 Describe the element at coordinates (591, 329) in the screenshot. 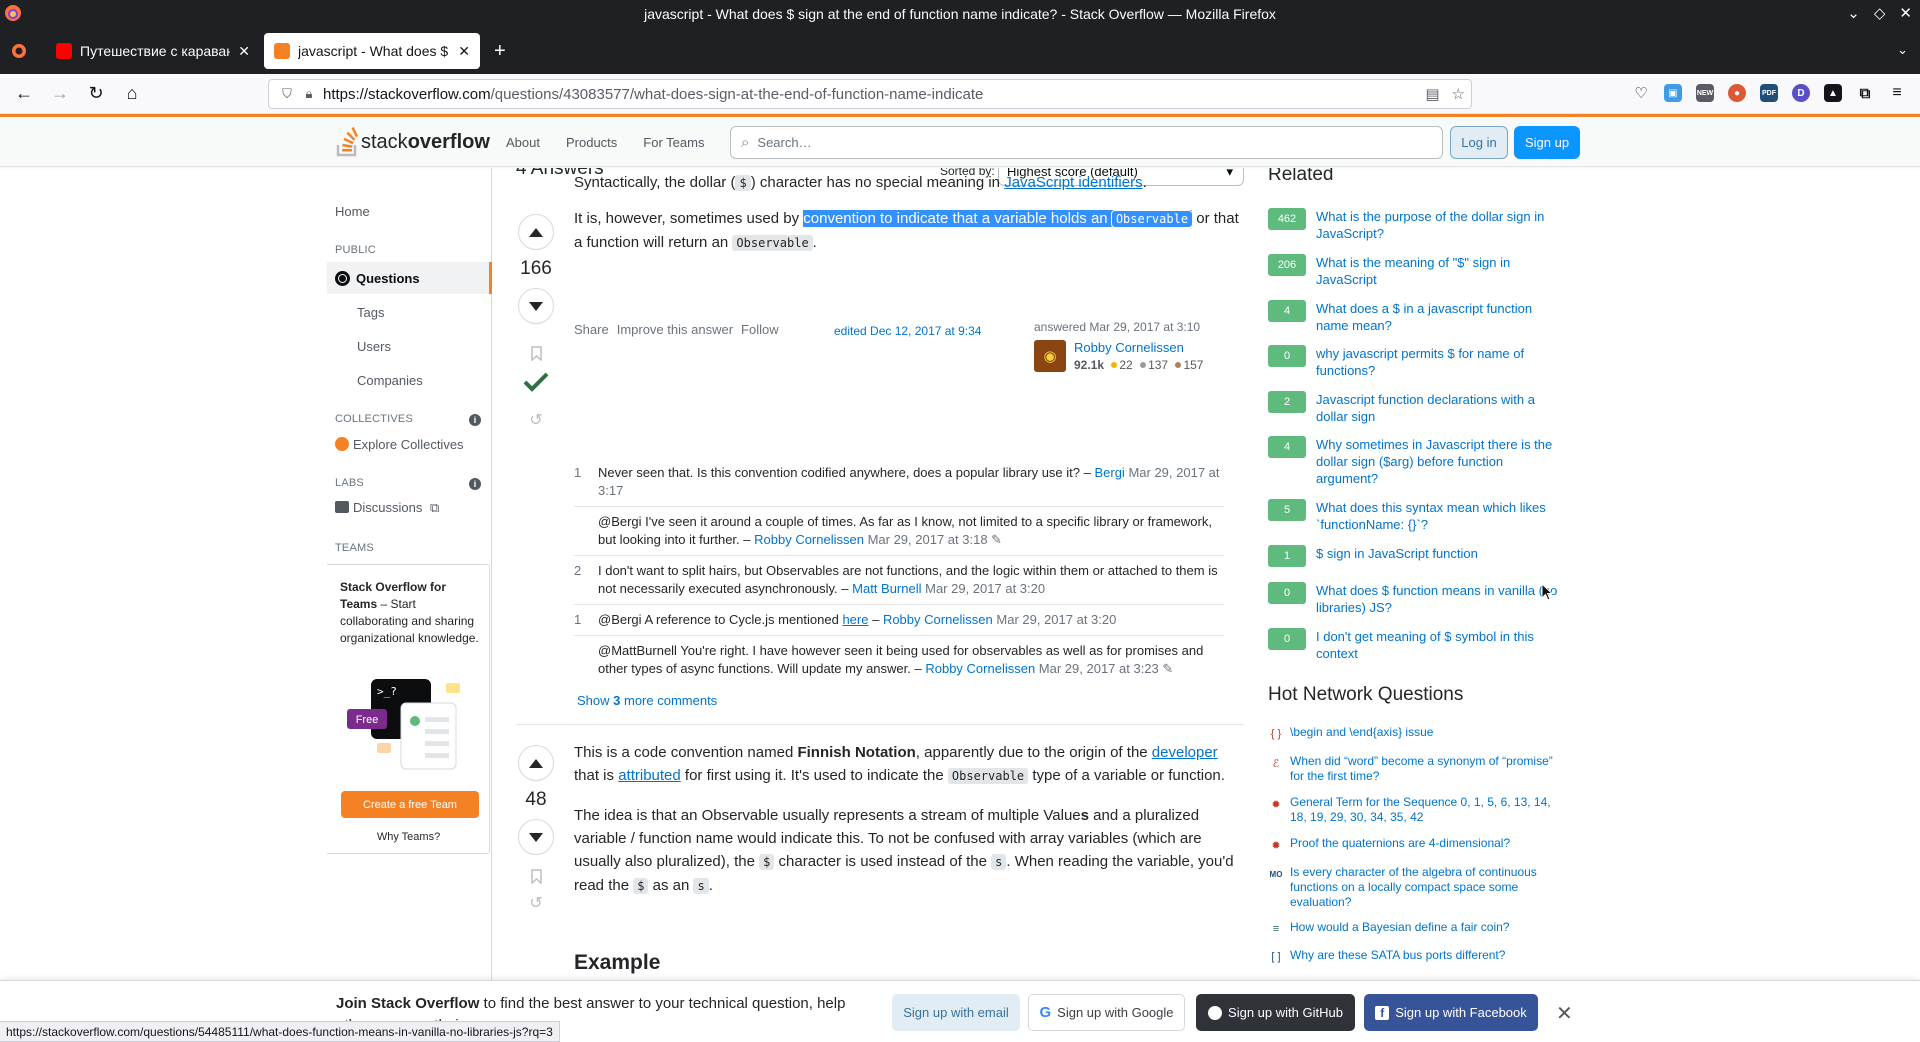

I see `share-link: Share` at that location.